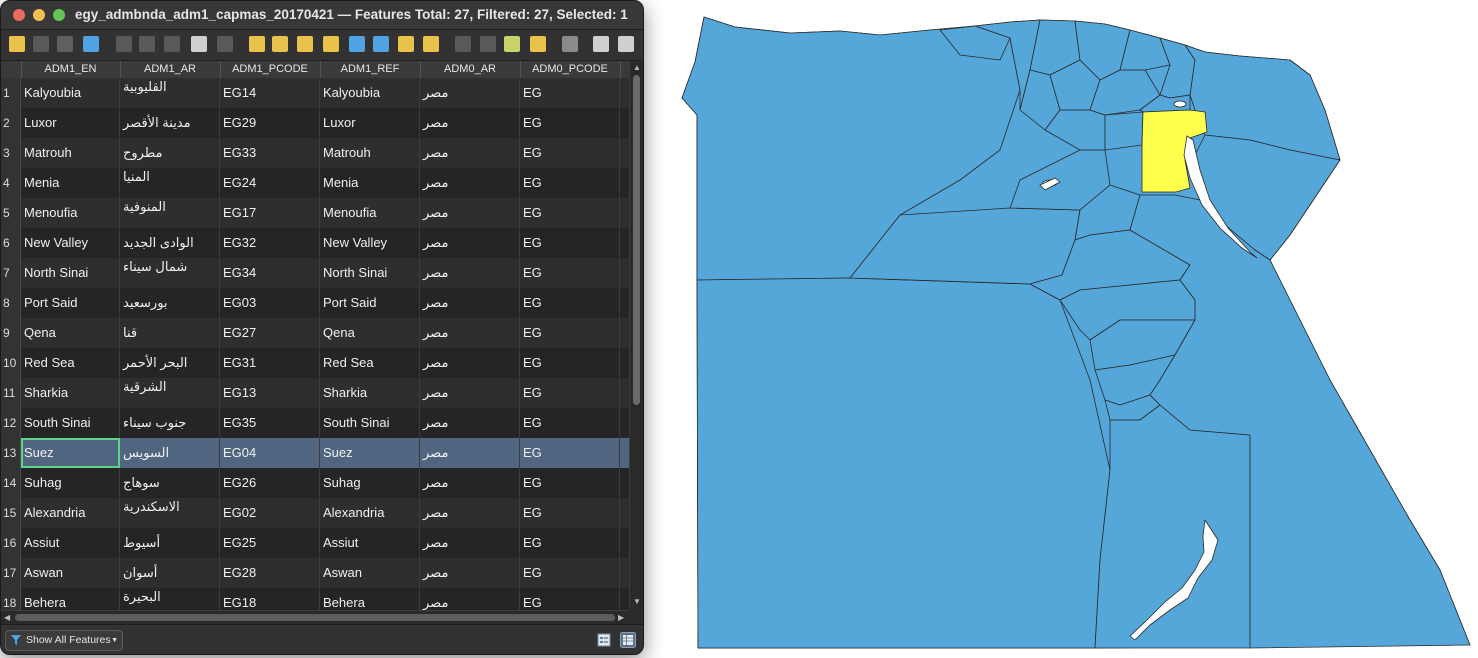  What do you see at coordinates (370, 513) in the screenshot?
I see `cell-adm1-ref: Alexandria` at bounding box center [370, 513].